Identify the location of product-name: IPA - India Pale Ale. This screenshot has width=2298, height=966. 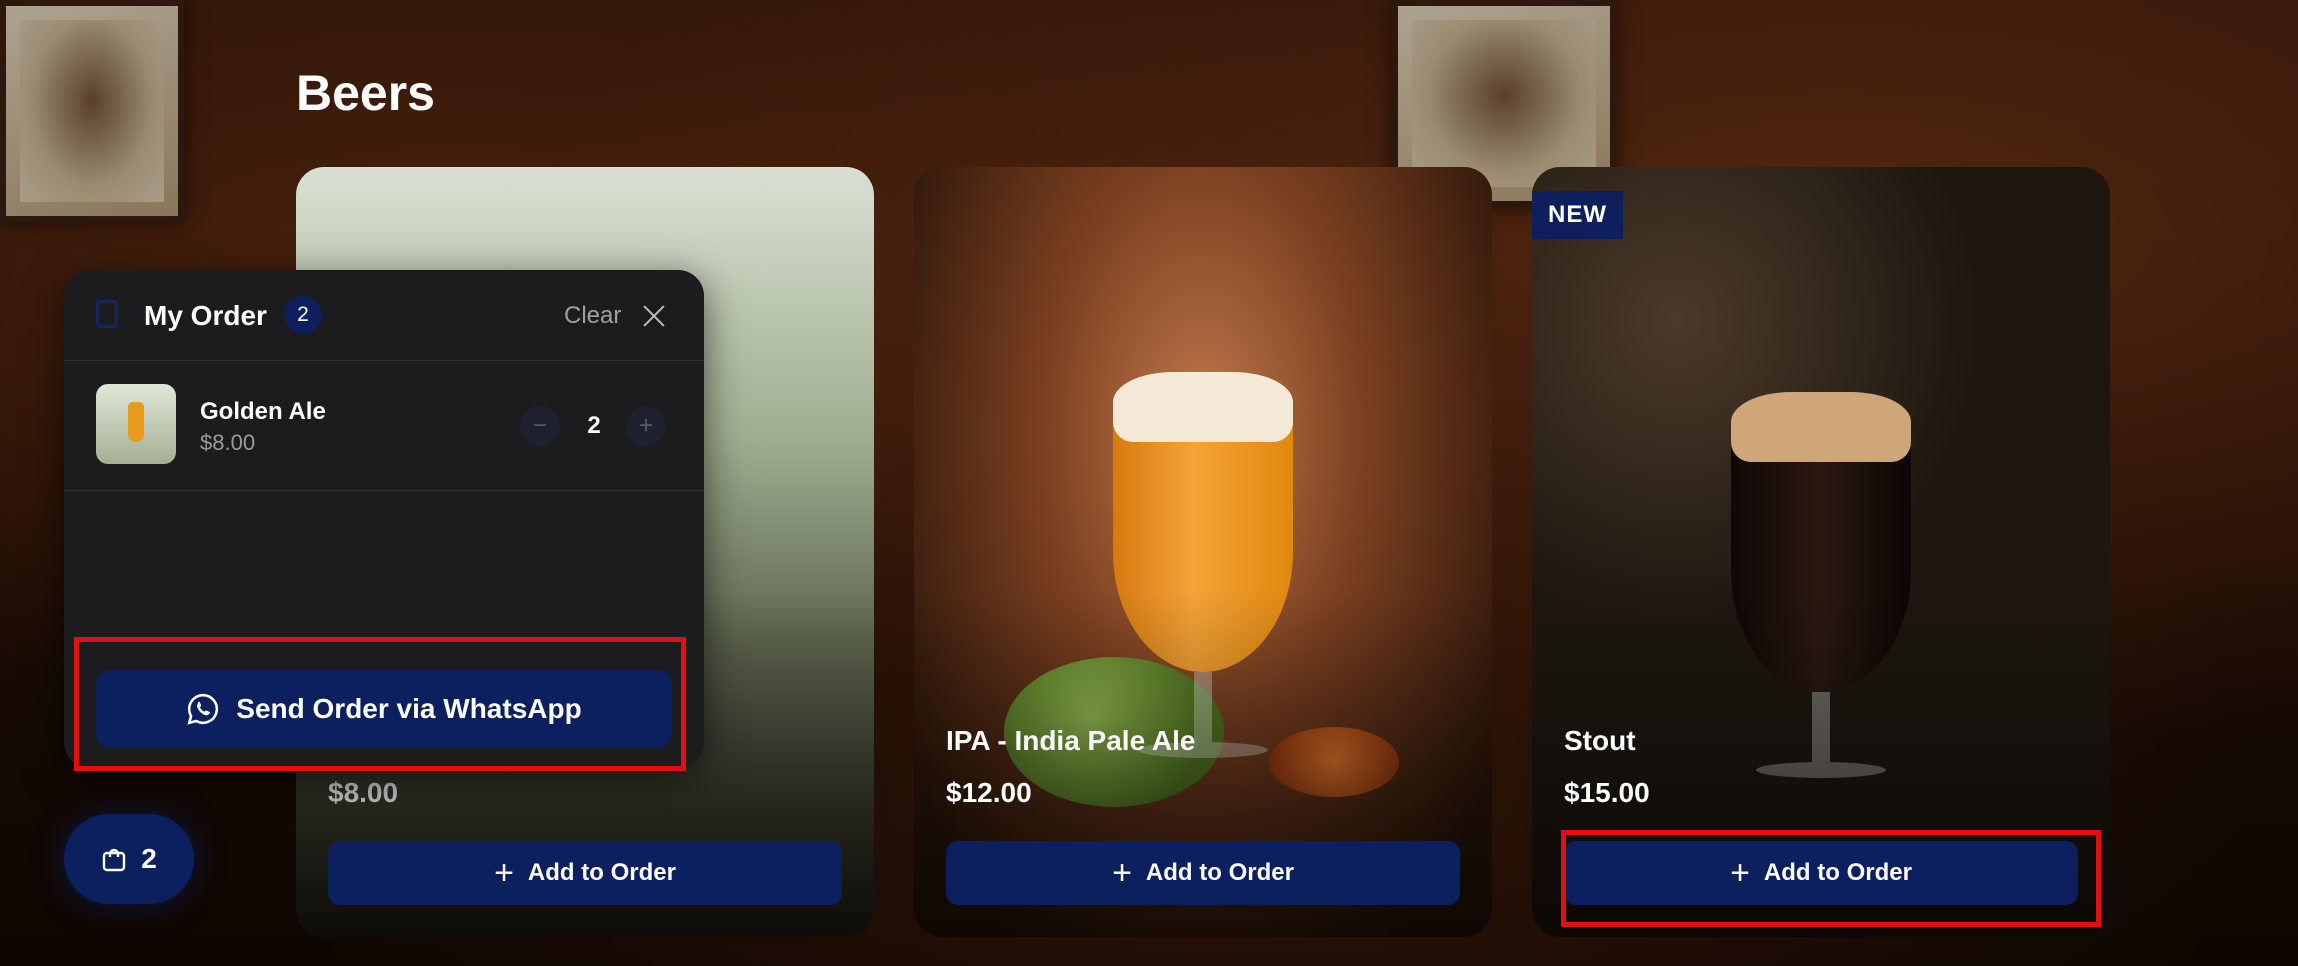
(1071, 740).